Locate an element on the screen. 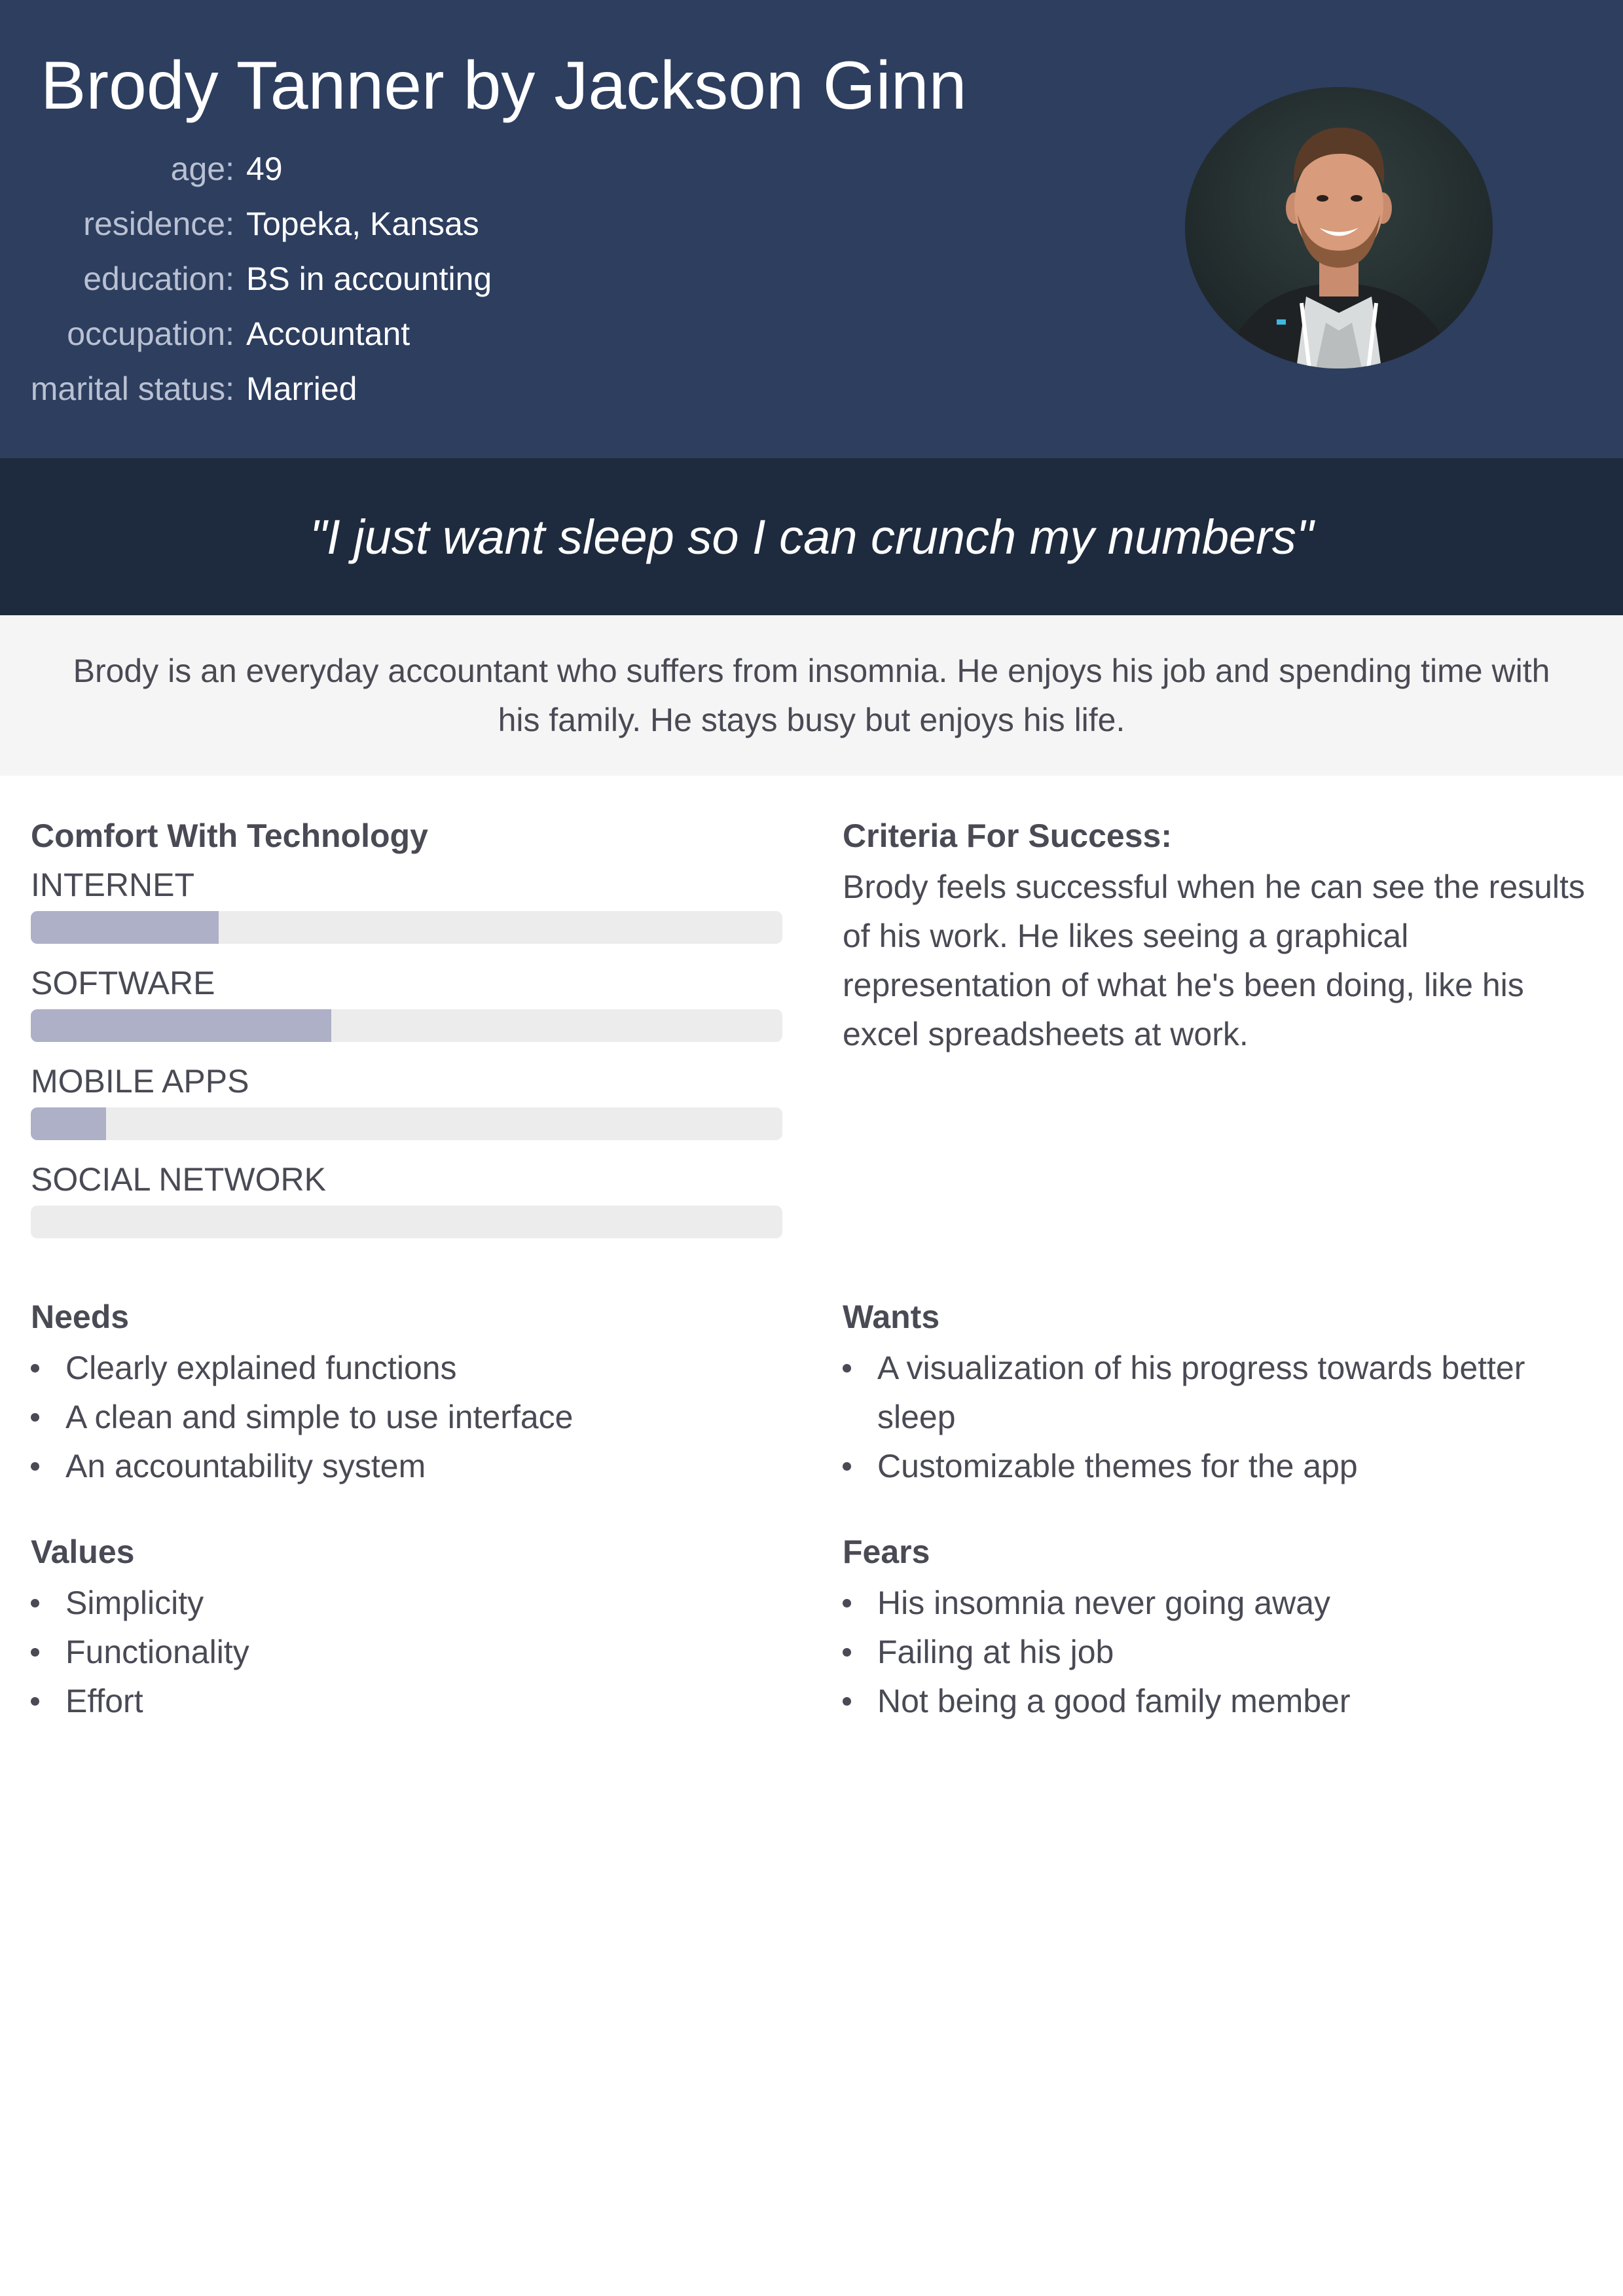 The height and width of the screenshot is (2296, 1623). list-item-text: Customizable themes for the app is located at coordinates (1117, 1466).